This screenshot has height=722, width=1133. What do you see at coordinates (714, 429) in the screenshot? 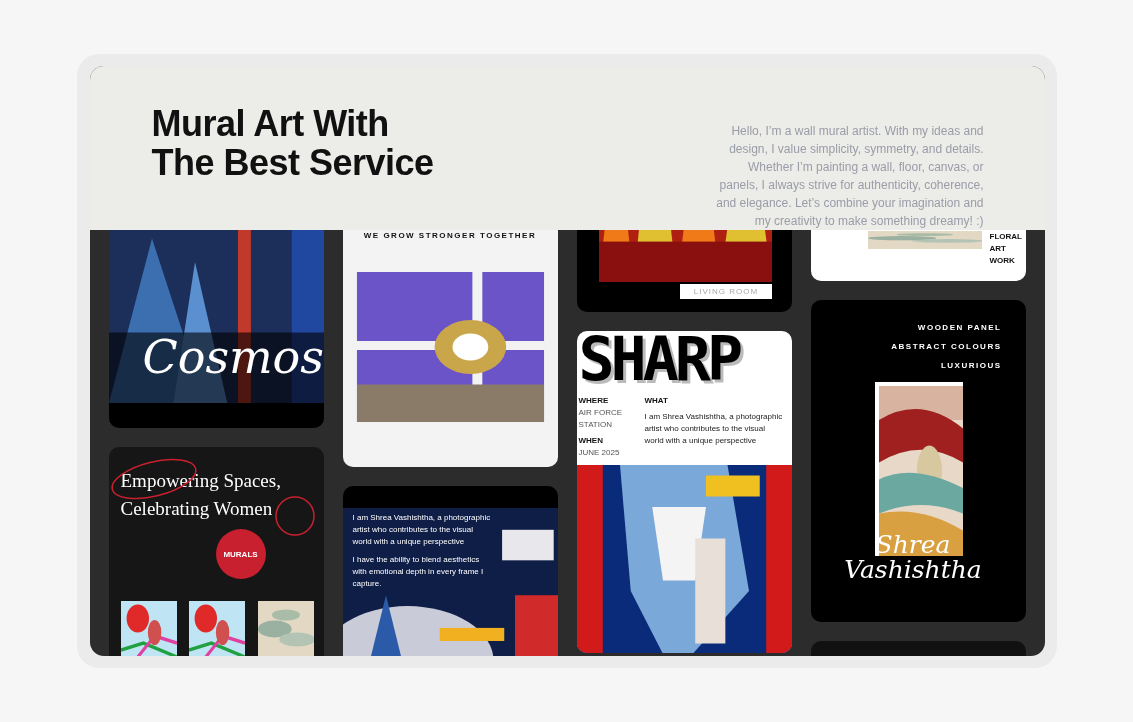
I see `info-value: I am Shrea Vashishtha, a photographic artist who contributes to the visual world with a unique perspective` at bounding box center [714, 429].